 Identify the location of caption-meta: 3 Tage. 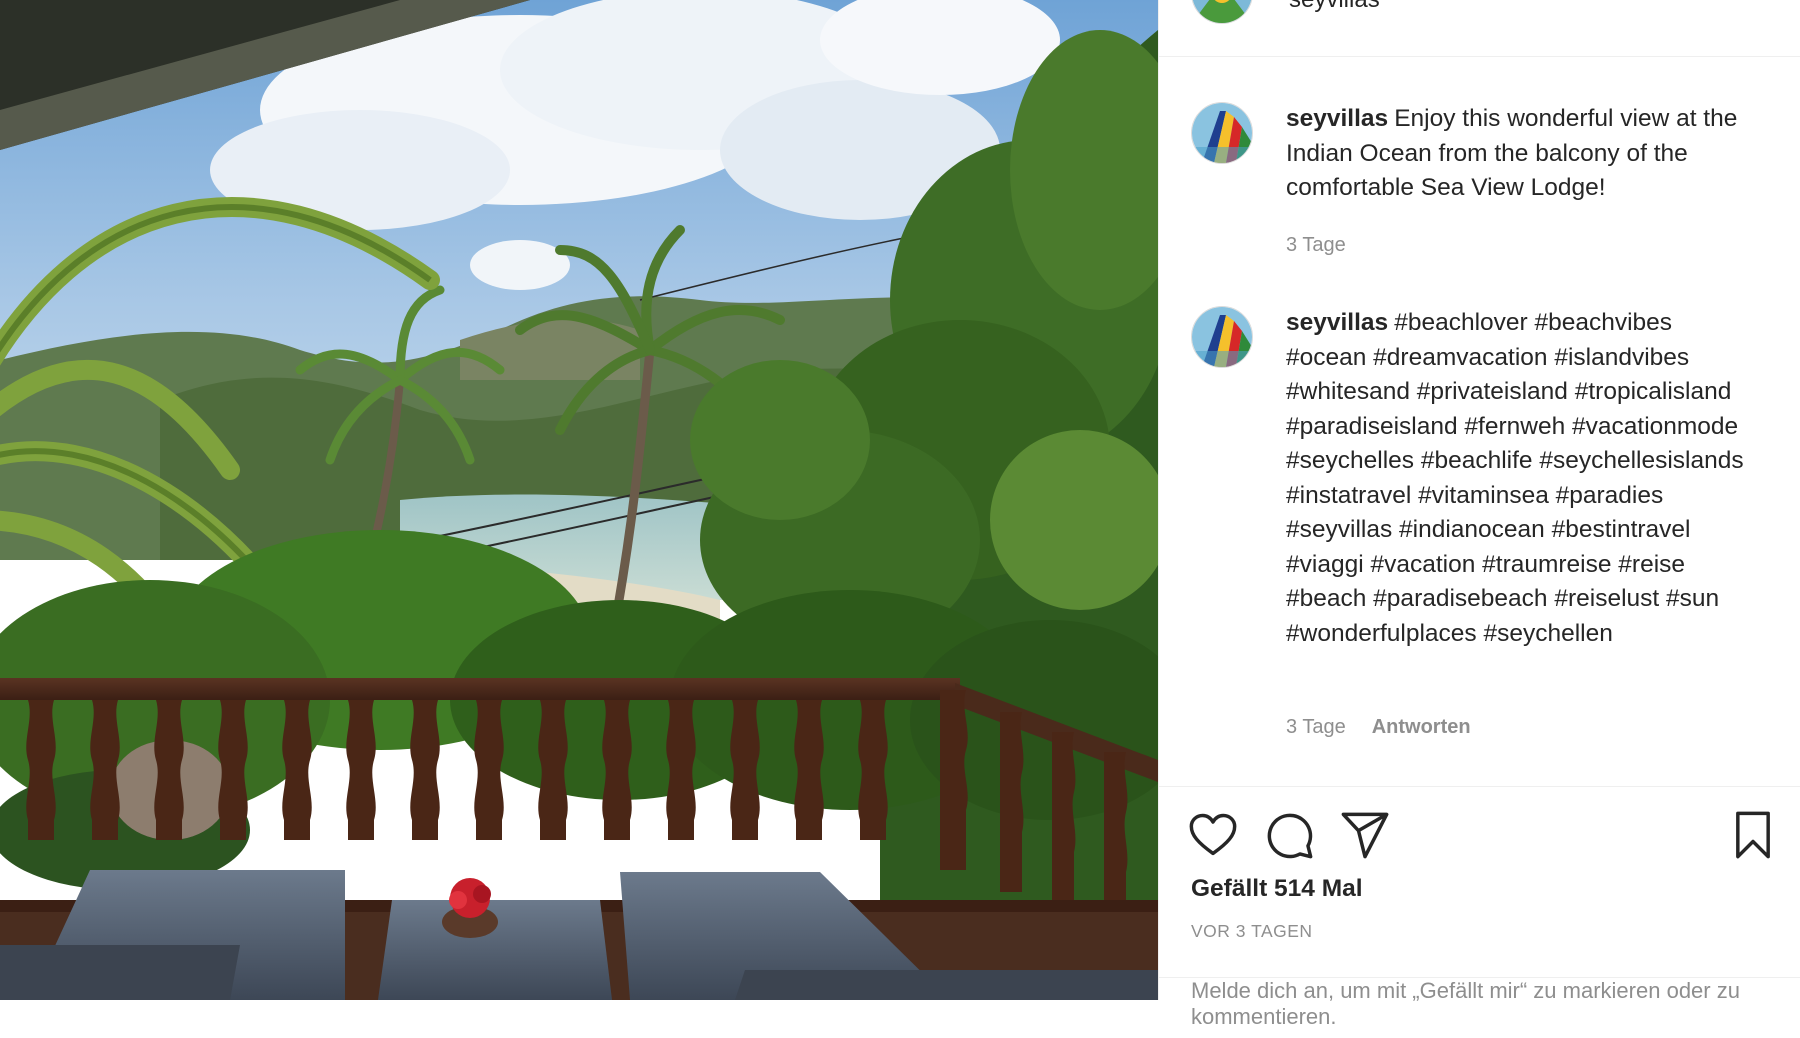
(1316, 245).